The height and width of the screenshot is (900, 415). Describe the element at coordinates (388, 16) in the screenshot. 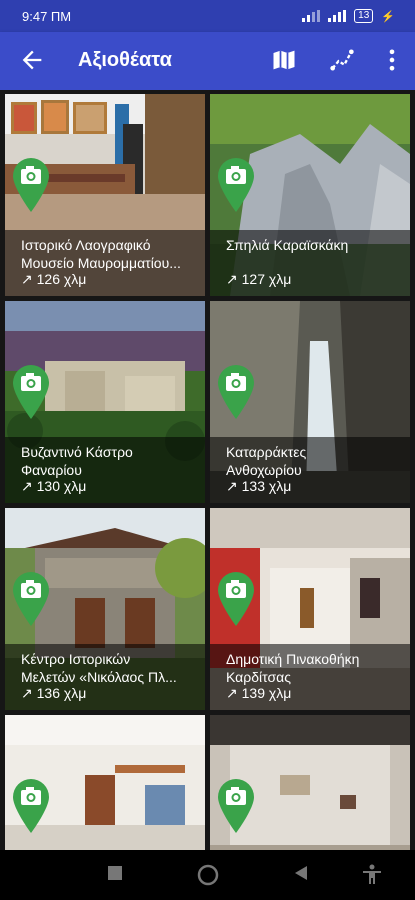

I see `charging-icon: ⚡` at that location.